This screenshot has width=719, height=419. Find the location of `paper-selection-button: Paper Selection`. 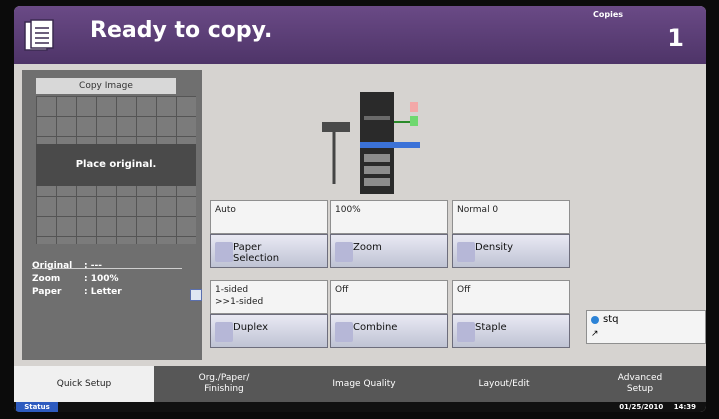

paper-selection-button: Paper Selection is located at coordinates (269, 251).